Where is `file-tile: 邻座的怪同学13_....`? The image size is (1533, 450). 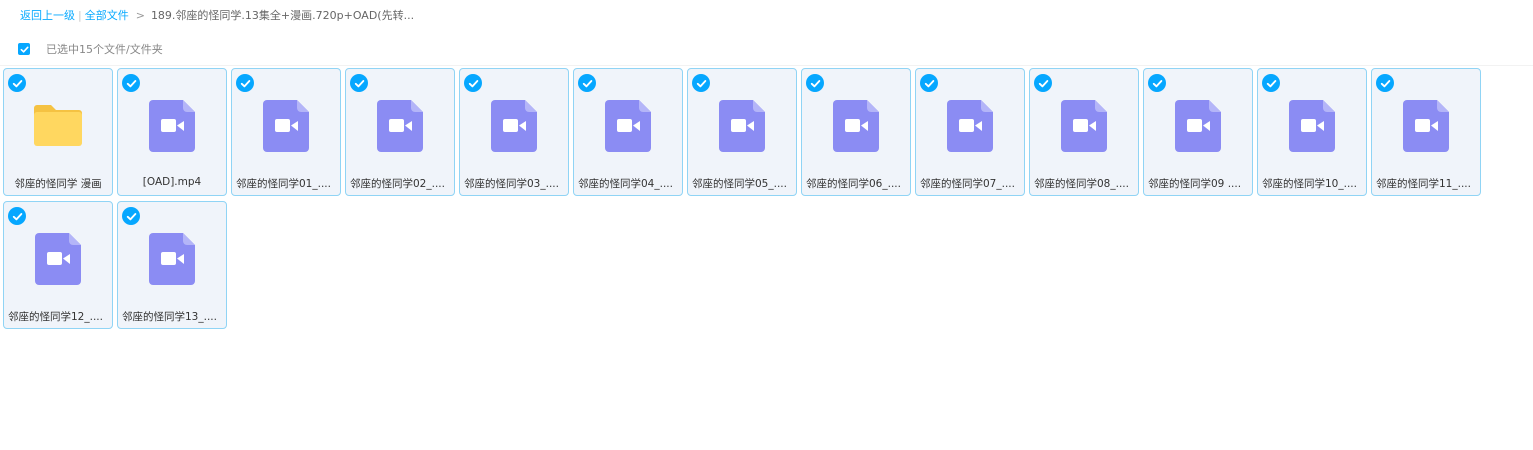
file-tile: 邻座的怪同学13_.... is located at coordinates (172, 265).